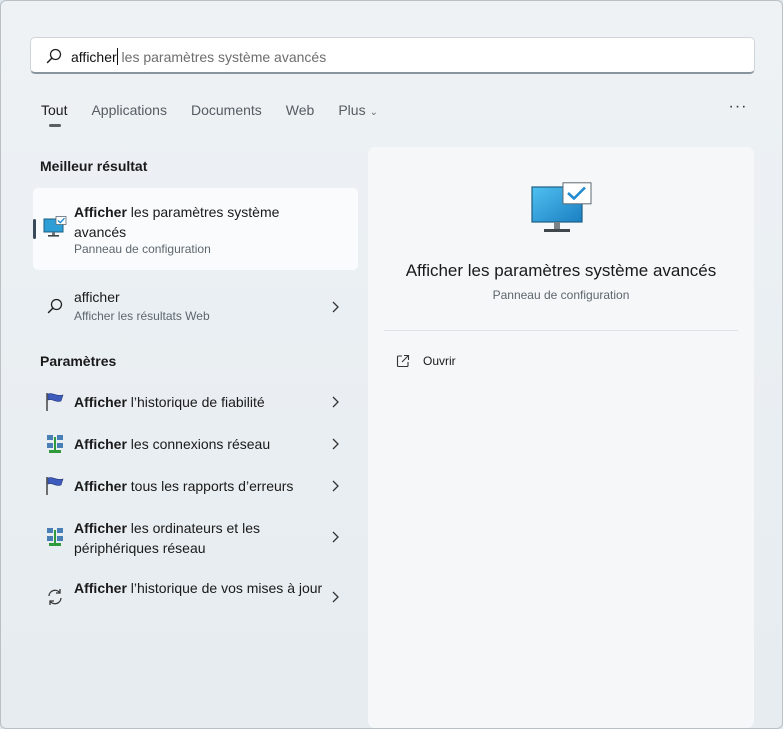  What do you see at coordinates (55, 597) in the screenshot?
I see `update-sync-icon` at bounding box center [55, 597].